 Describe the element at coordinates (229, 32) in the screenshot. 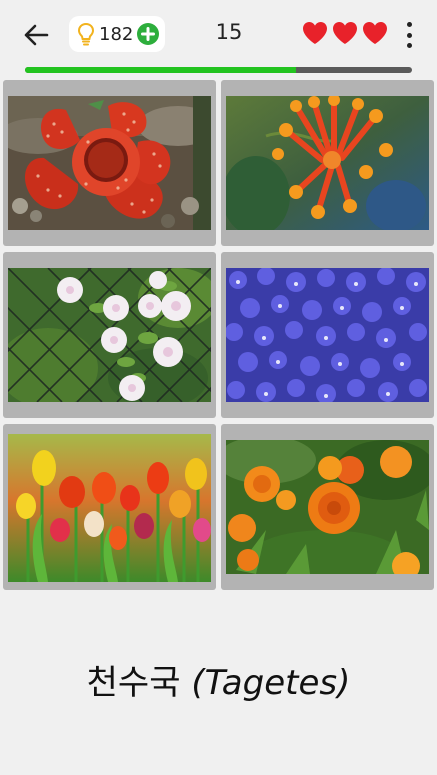

I see `level-number: 15` at that location.